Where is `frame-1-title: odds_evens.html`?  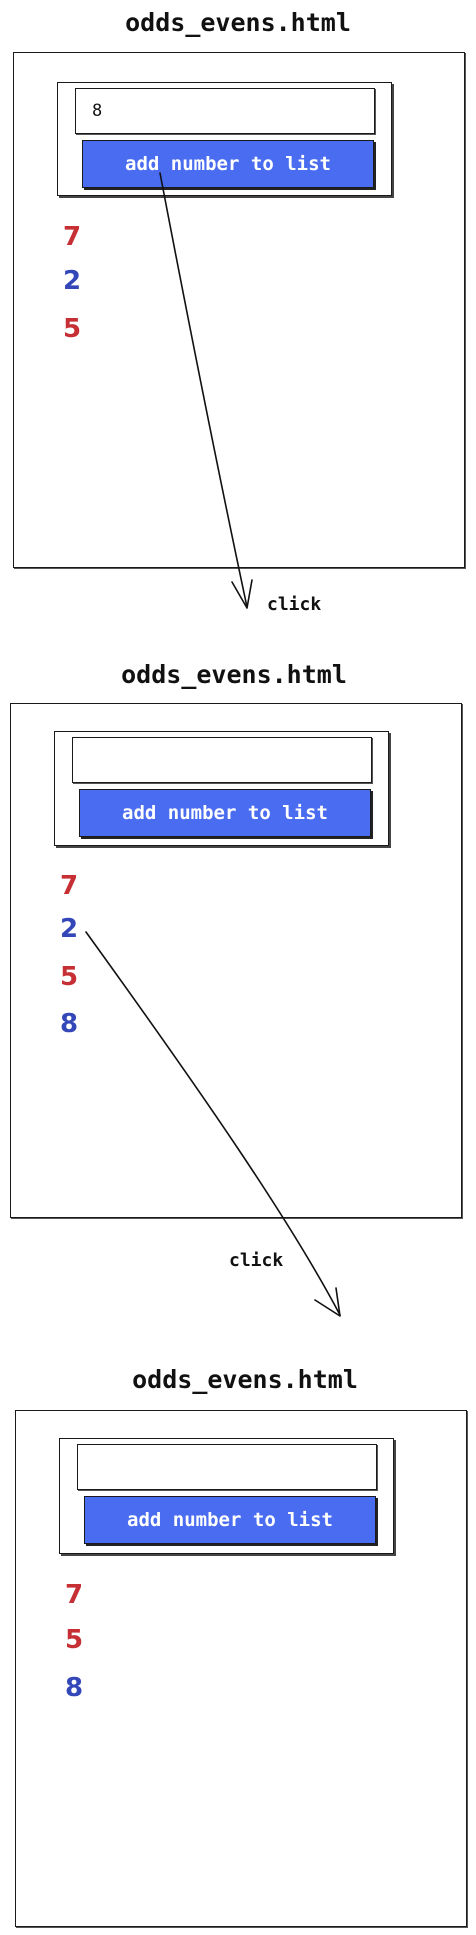
frame-1-title: odds_evens.html is located at coordinates (238, 22).